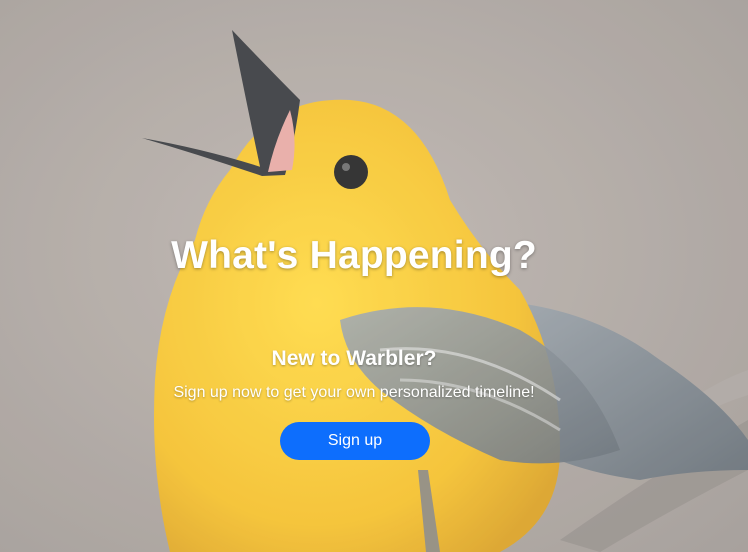 The width and height of the screenshot is (748, 552). What do you see at coordinates (354, 255) in the screenshot?
I see `hero-headline: What's Happening?` at bounding box center [354, 255].